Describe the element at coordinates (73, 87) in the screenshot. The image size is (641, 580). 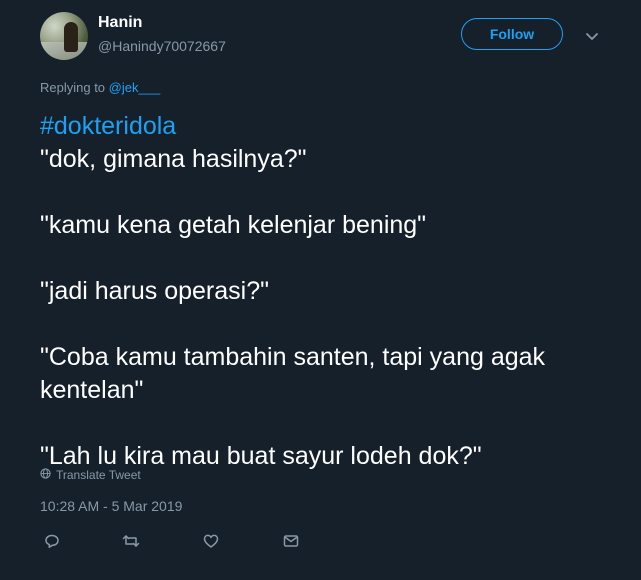
I see `reply-prefix: Replying to` at that location.